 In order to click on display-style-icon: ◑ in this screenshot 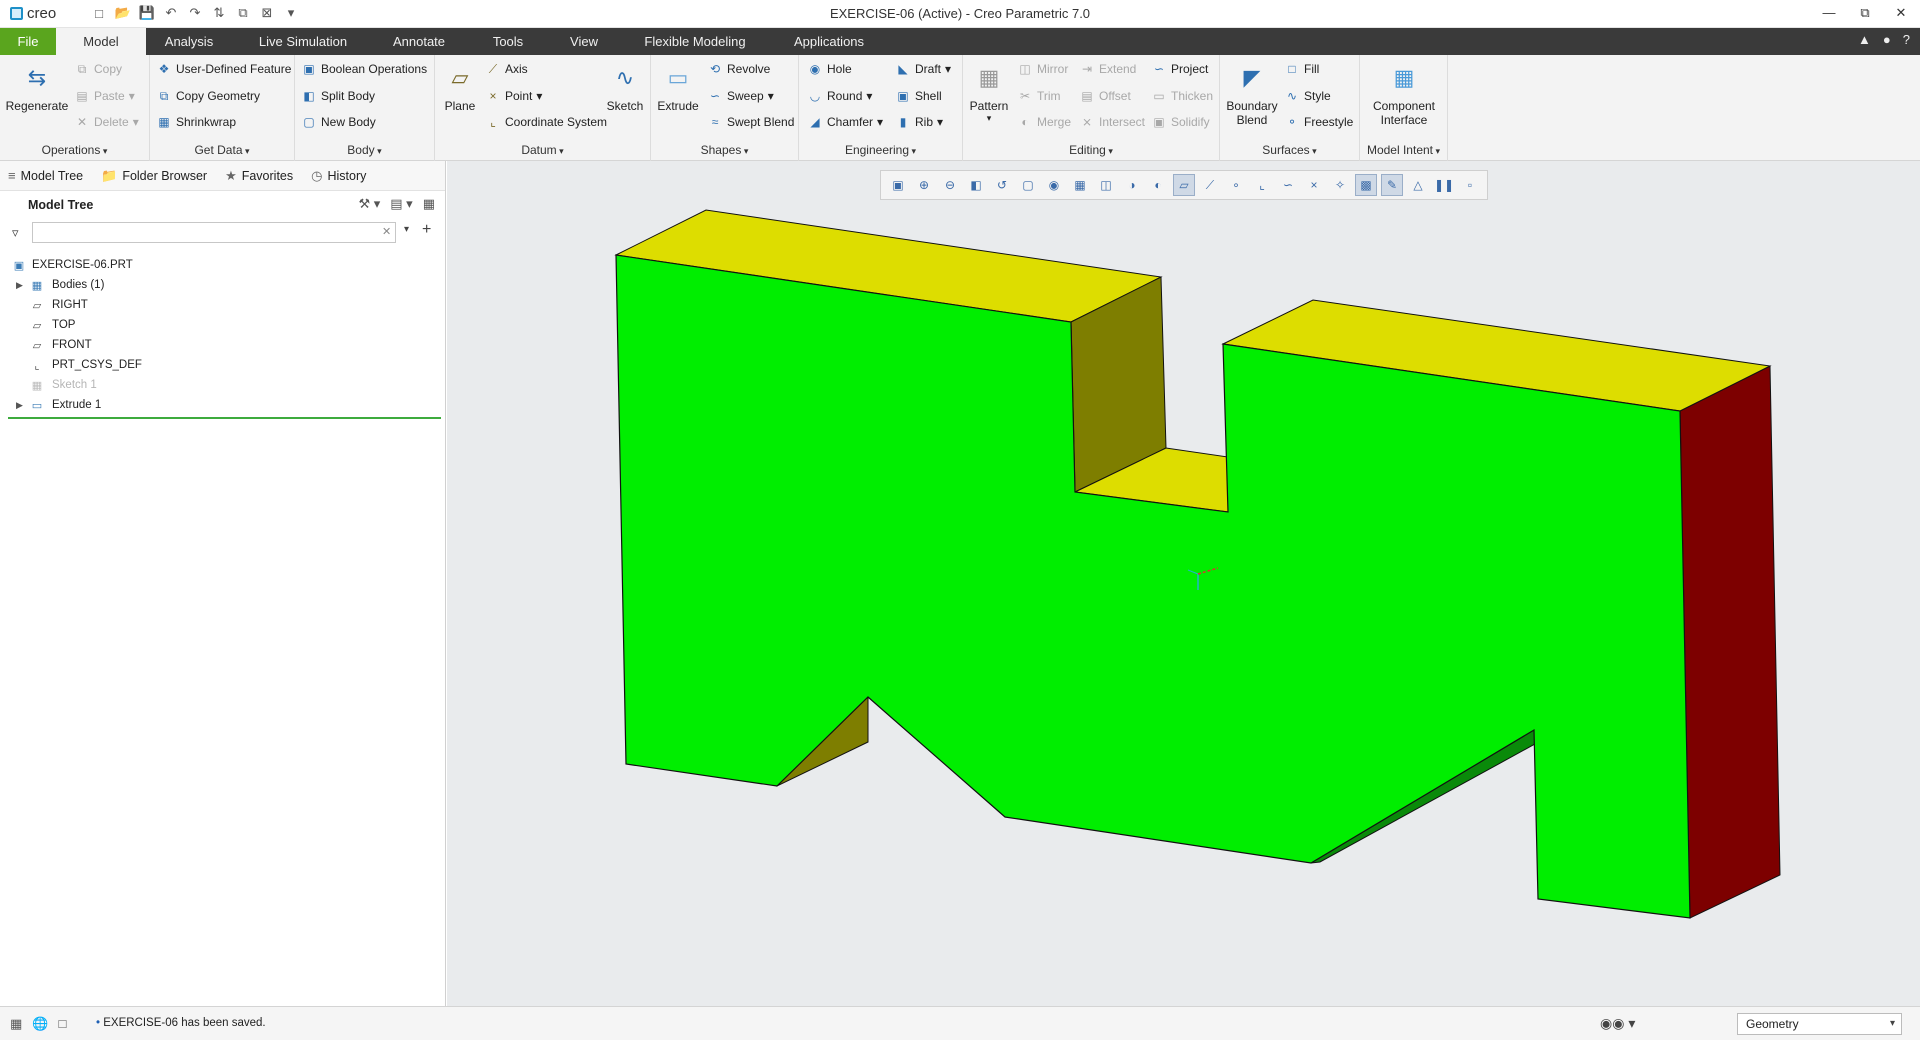, I will do `click(1132, 185)`.